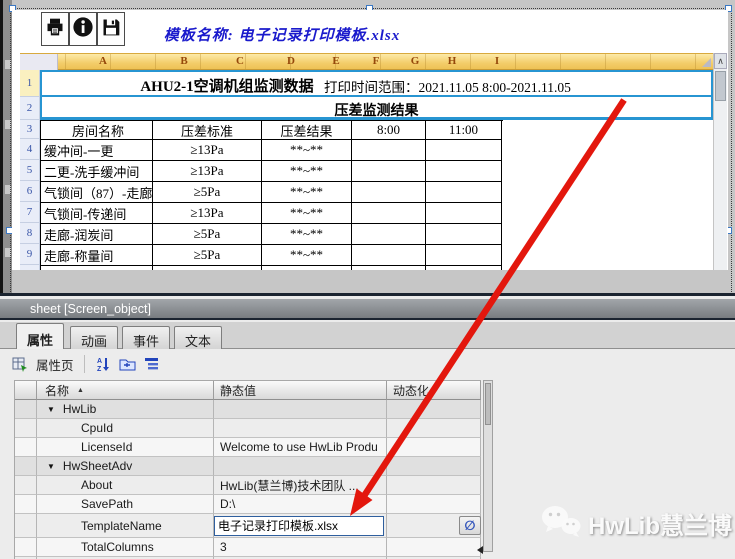 This screenshot has width=735, height=559. I want to click on column-header: I, so click(497, 61).